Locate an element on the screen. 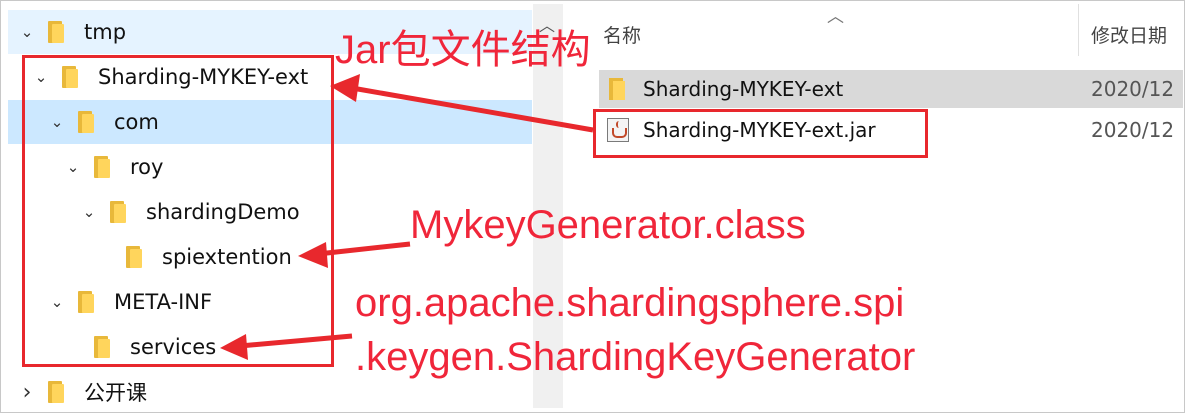 This screenshot has width=1185, height=414. column-header-date: 修改日期 is located at coordinates (1129, 34).